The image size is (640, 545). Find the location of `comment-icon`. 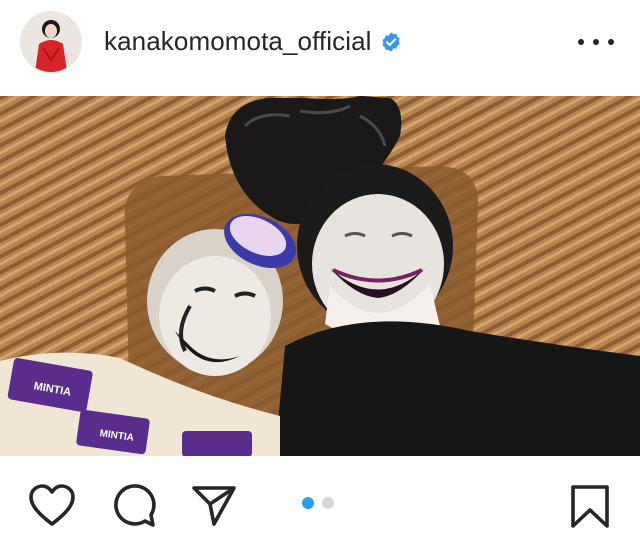

comment-icon is located at coordinates (135, 505).